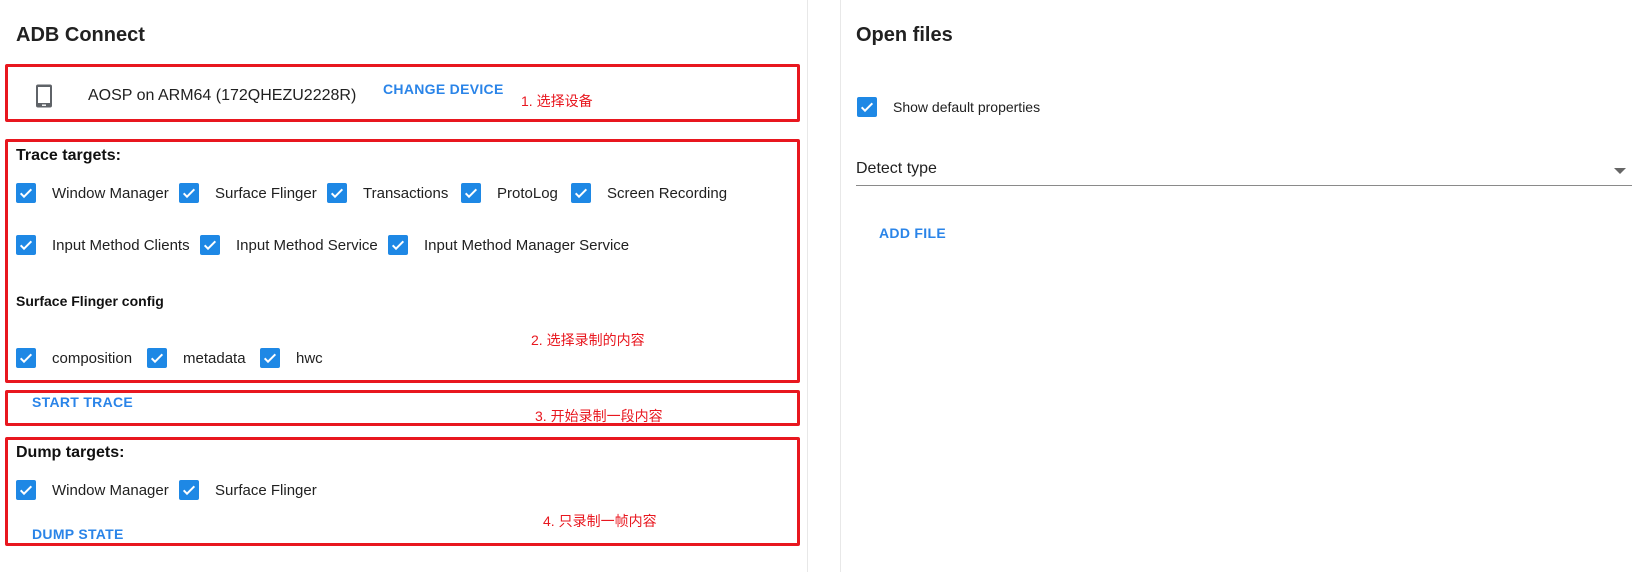 The height and width of the screenshot is (572, 1641). I want to click on checkbox-label: metadata, so click(214, 358).